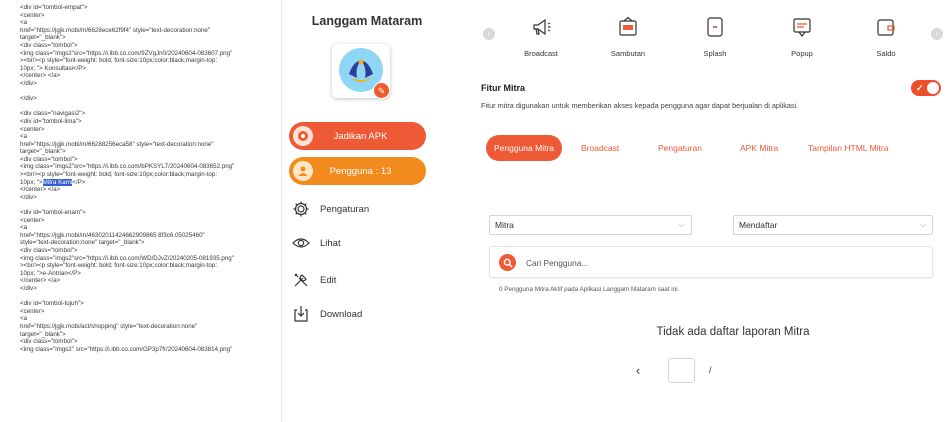  Describe the element at coordinates (638, 370) in the screenshot. I see `prev-page-button: ‹` at that location.